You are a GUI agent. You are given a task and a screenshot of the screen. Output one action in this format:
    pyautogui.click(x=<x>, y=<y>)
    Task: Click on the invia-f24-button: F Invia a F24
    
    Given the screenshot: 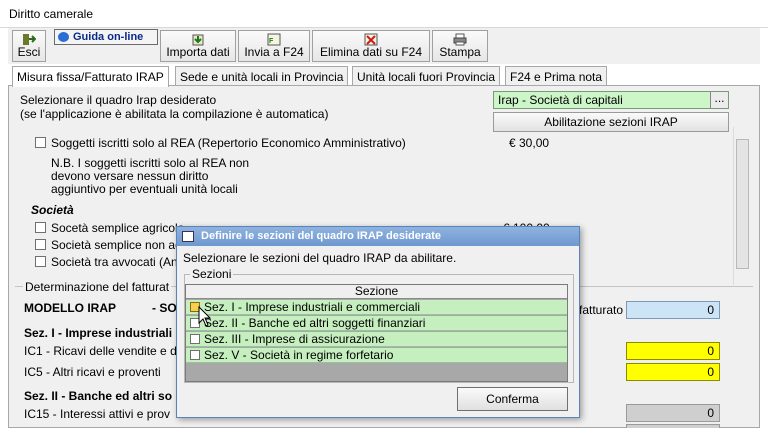 What is the action you would take?
    pyautogui.click(x=274, y=46)
    